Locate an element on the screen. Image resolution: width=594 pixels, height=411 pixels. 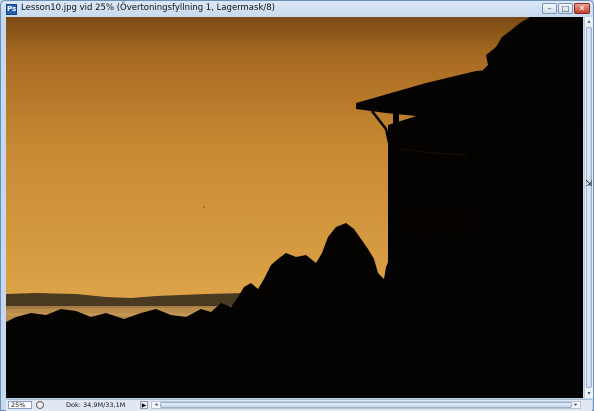
close-button: ✕ is located at coordinates (582, 8).